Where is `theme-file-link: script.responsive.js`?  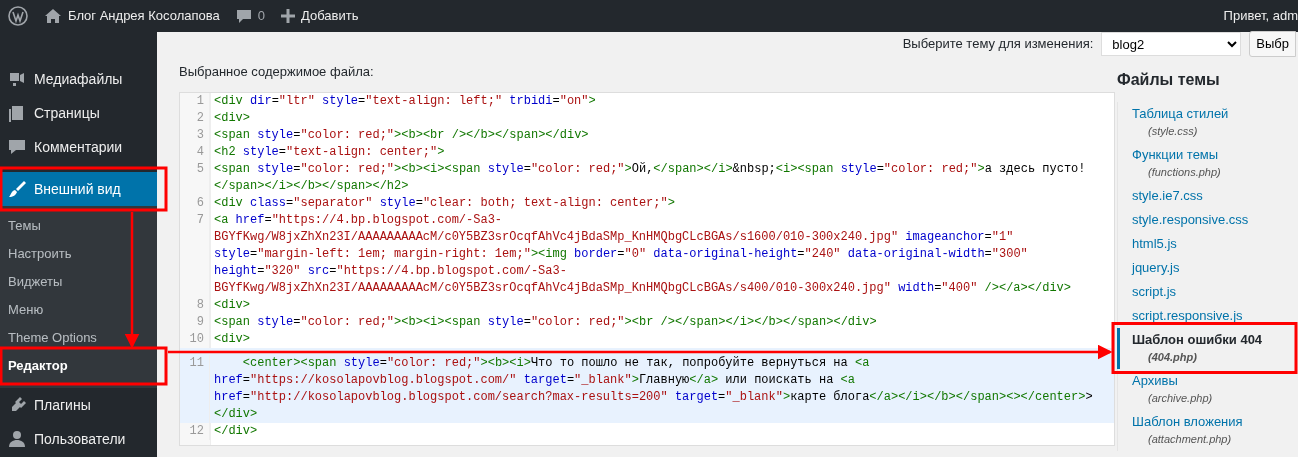
theme-file-link: script.responsive.js is located at coordinates (1207, 315).